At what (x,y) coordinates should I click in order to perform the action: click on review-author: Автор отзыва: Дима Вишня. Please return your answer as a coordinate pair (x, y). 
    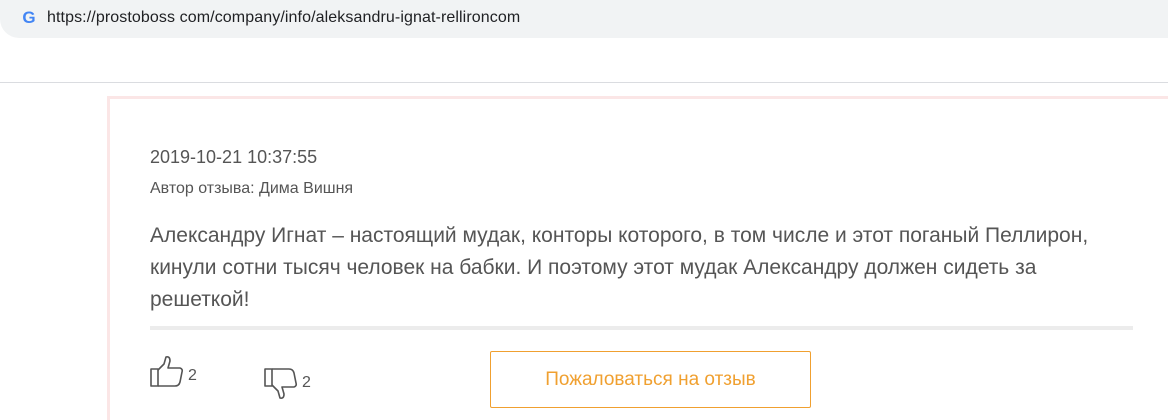
    Looking at the image, I should click on (252, 188).